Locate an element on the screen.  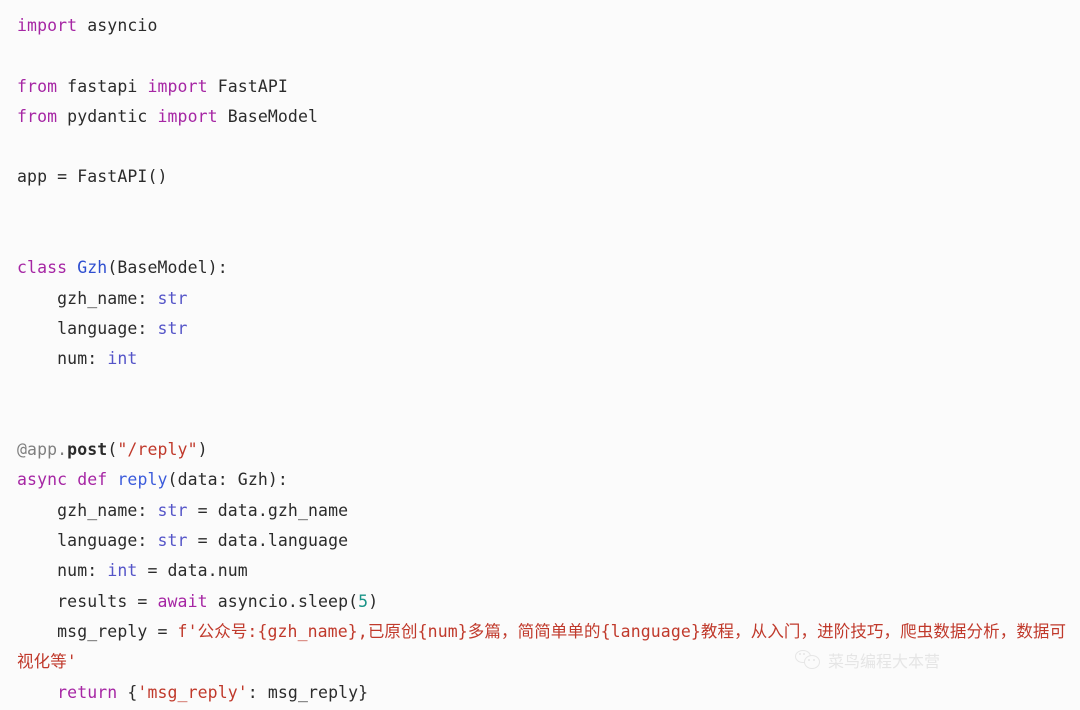
dict-value: : msg_reply} is located at coordinates (308, 692).